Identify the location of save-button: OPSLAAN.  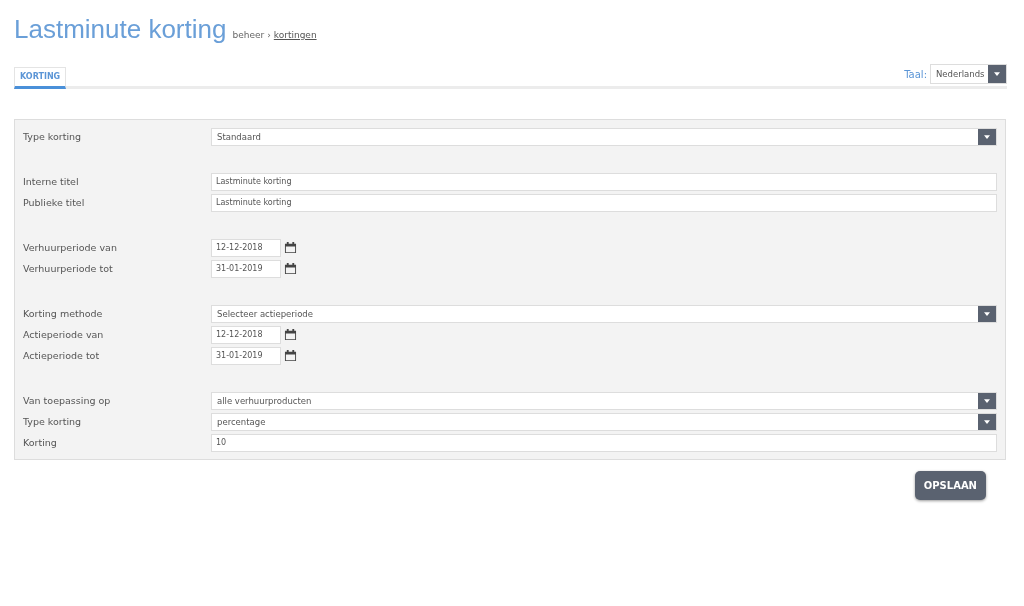
(950, 485).